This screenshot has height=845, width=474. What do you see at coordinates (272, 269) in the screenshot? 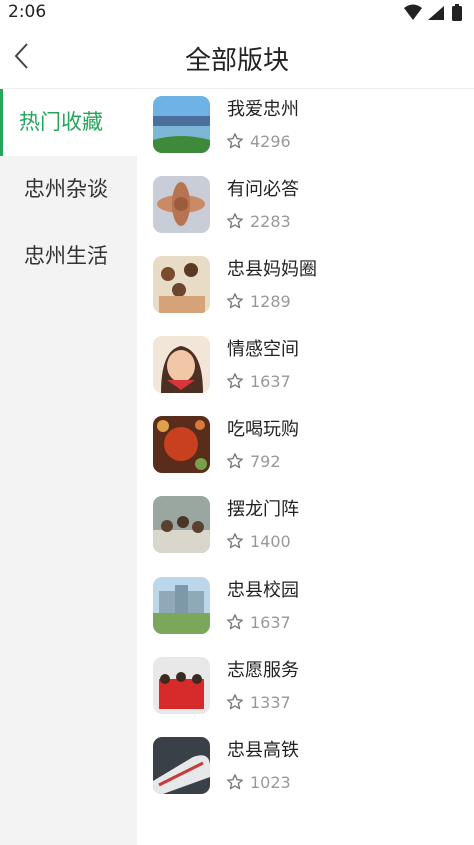
I see `board-name: 忠县妈妈圈` at bounding box center [272, 269].